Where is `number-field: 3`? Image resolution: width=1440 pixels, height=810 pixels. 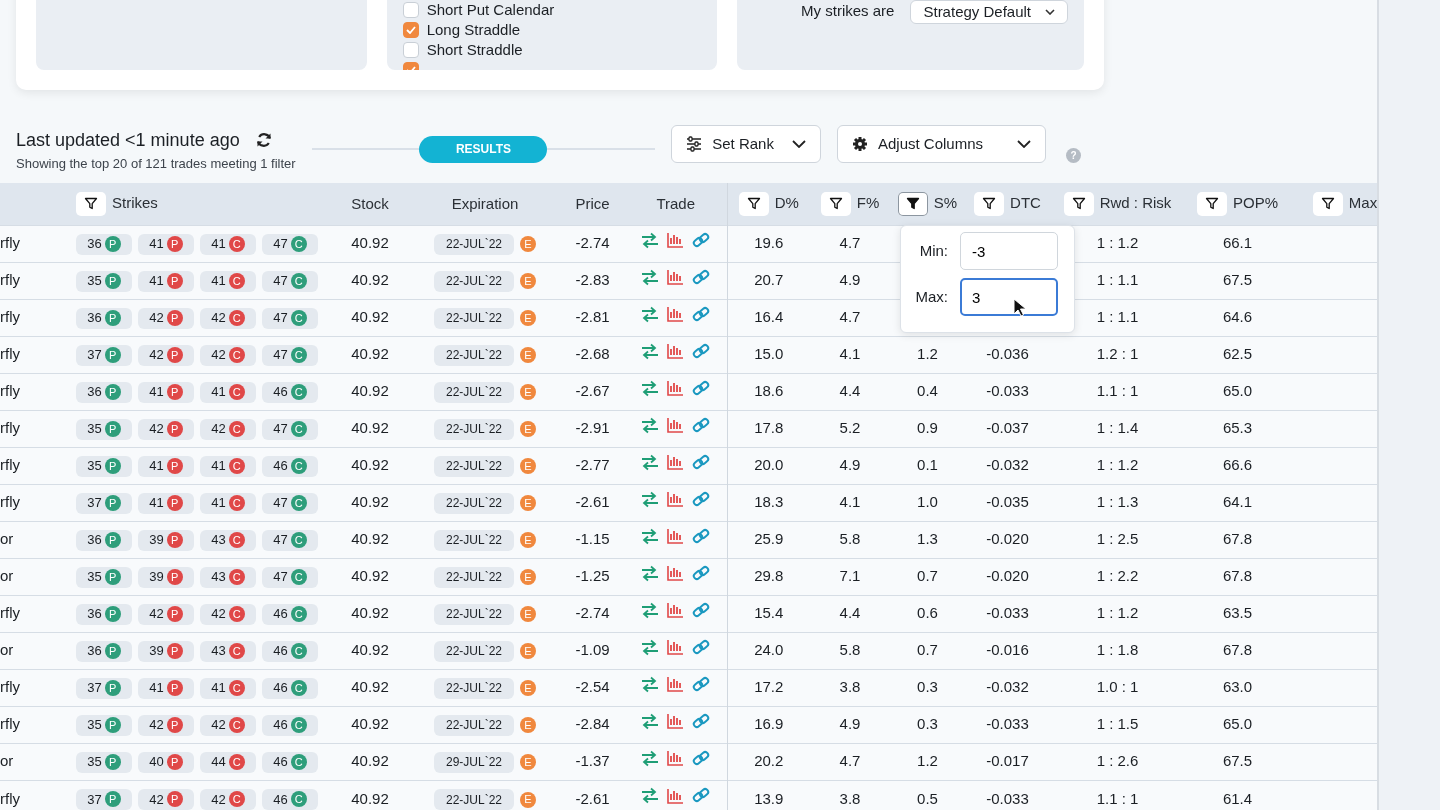
number-field: 3 is located at coordinates (1009, 297).